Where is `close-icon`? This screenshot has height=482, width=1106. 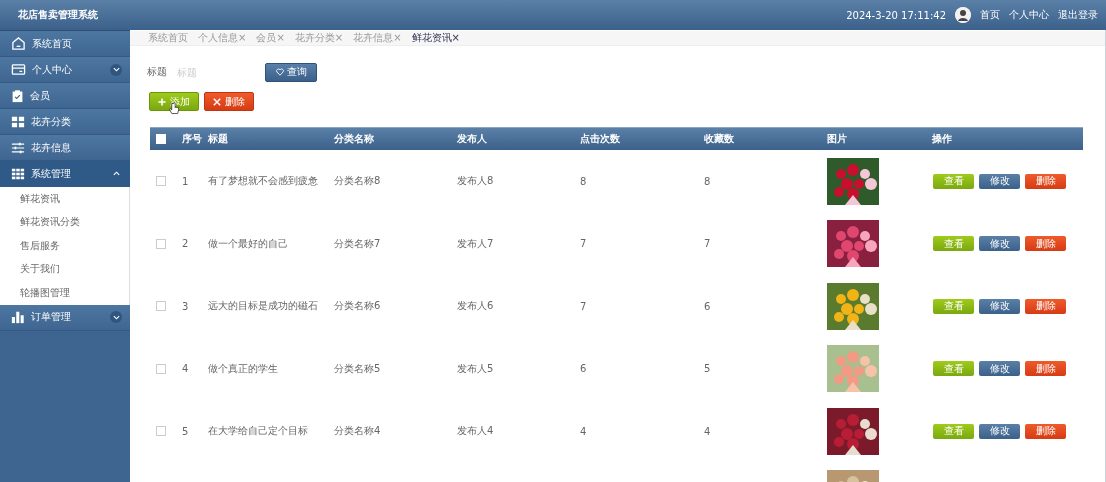
close-icon is located at coordinates (217, 101).